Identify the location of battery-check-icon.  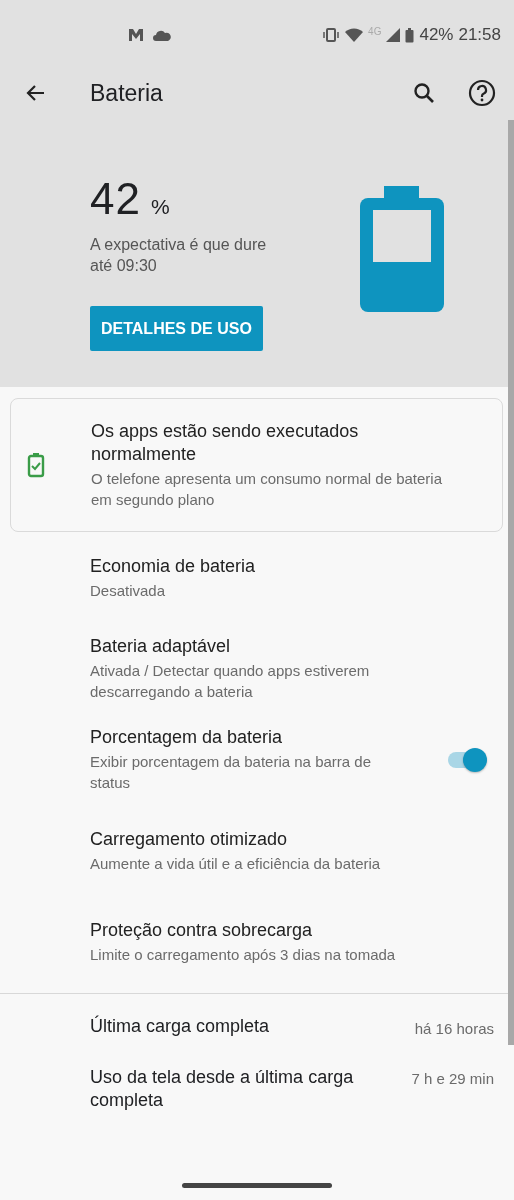
(36, 465).